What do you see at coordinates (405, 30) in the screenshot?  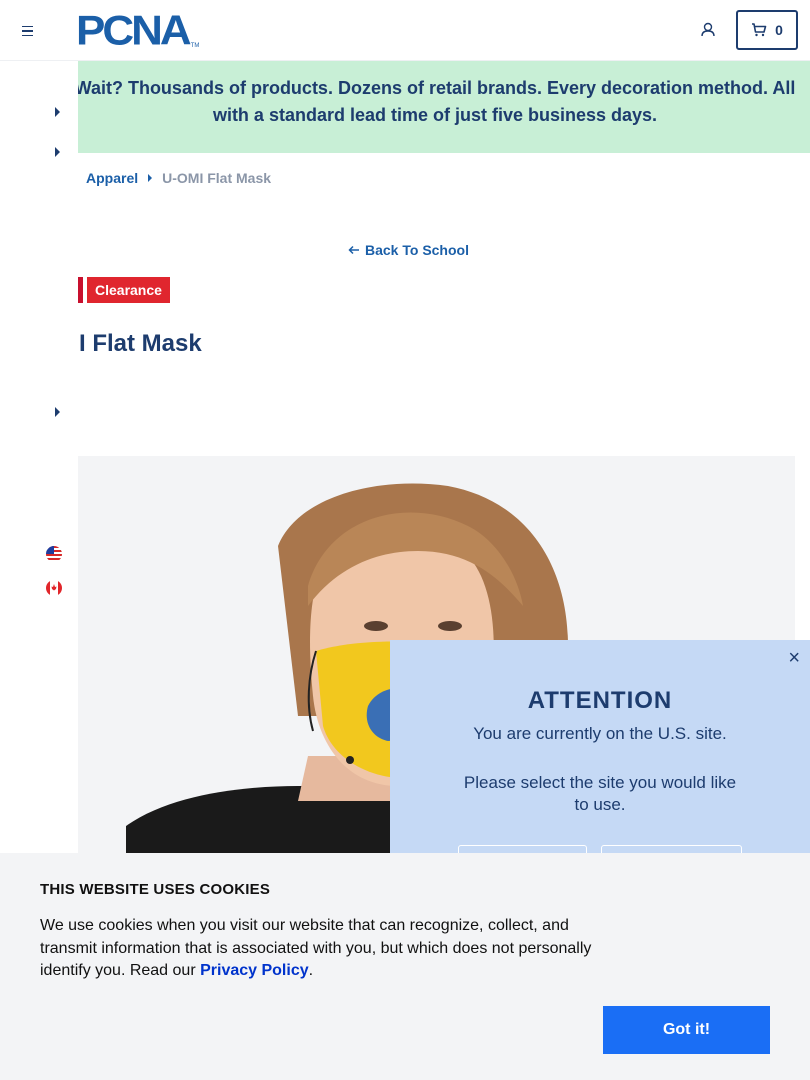 I see `site-header: PCNA TM 0` at bounding box center [405, 30].